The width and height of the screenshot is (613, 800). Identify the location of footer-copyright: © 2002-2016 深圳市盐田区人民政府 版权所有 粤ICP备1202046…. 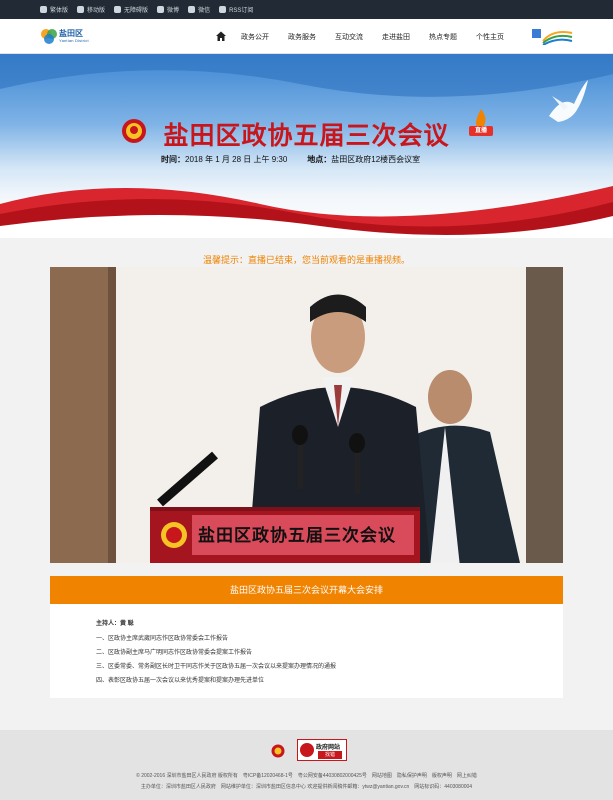
(306, 776).